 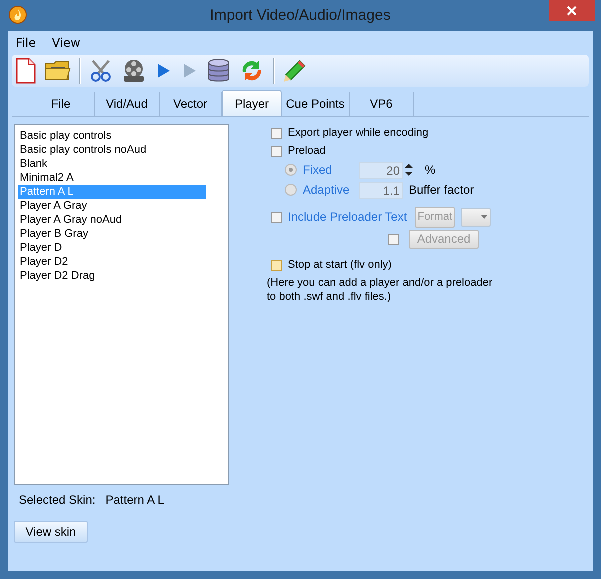 I want to click on menu-item: View, so click(x=66, y=43).